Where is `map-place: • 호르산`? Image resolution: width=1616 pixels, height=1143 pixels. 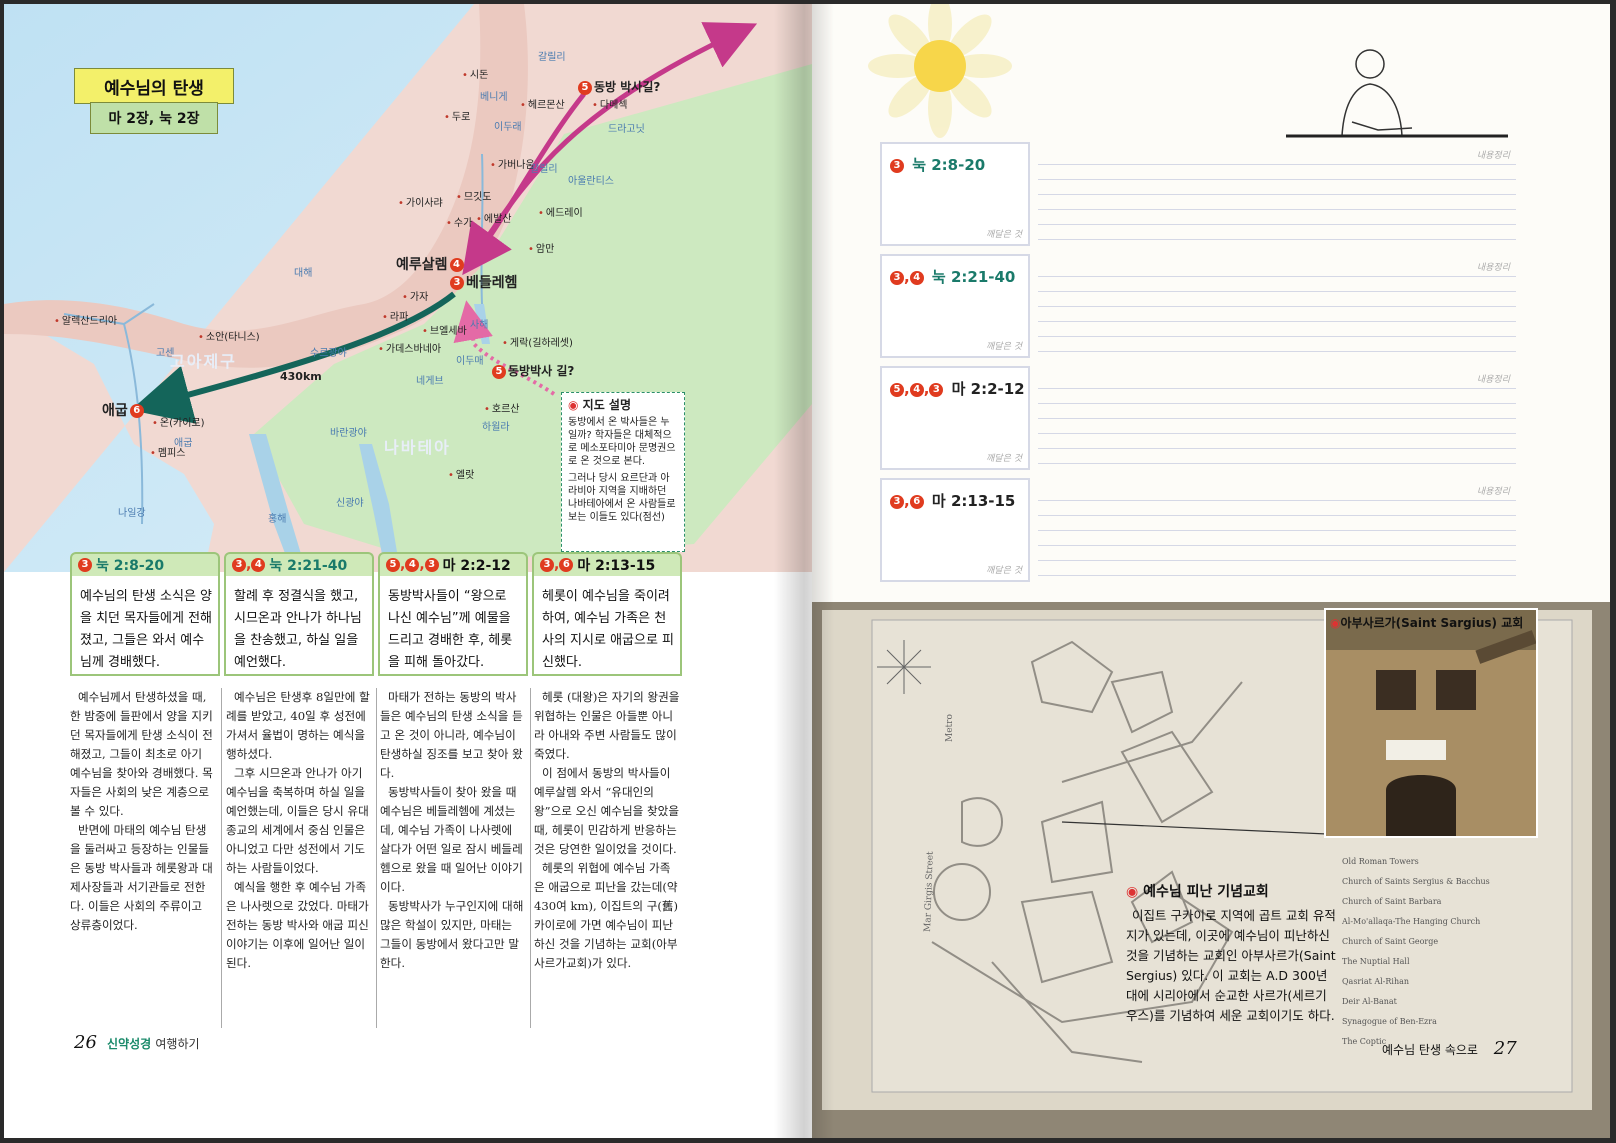 map-place: • 호르산 is located at coordinates (502, 407).